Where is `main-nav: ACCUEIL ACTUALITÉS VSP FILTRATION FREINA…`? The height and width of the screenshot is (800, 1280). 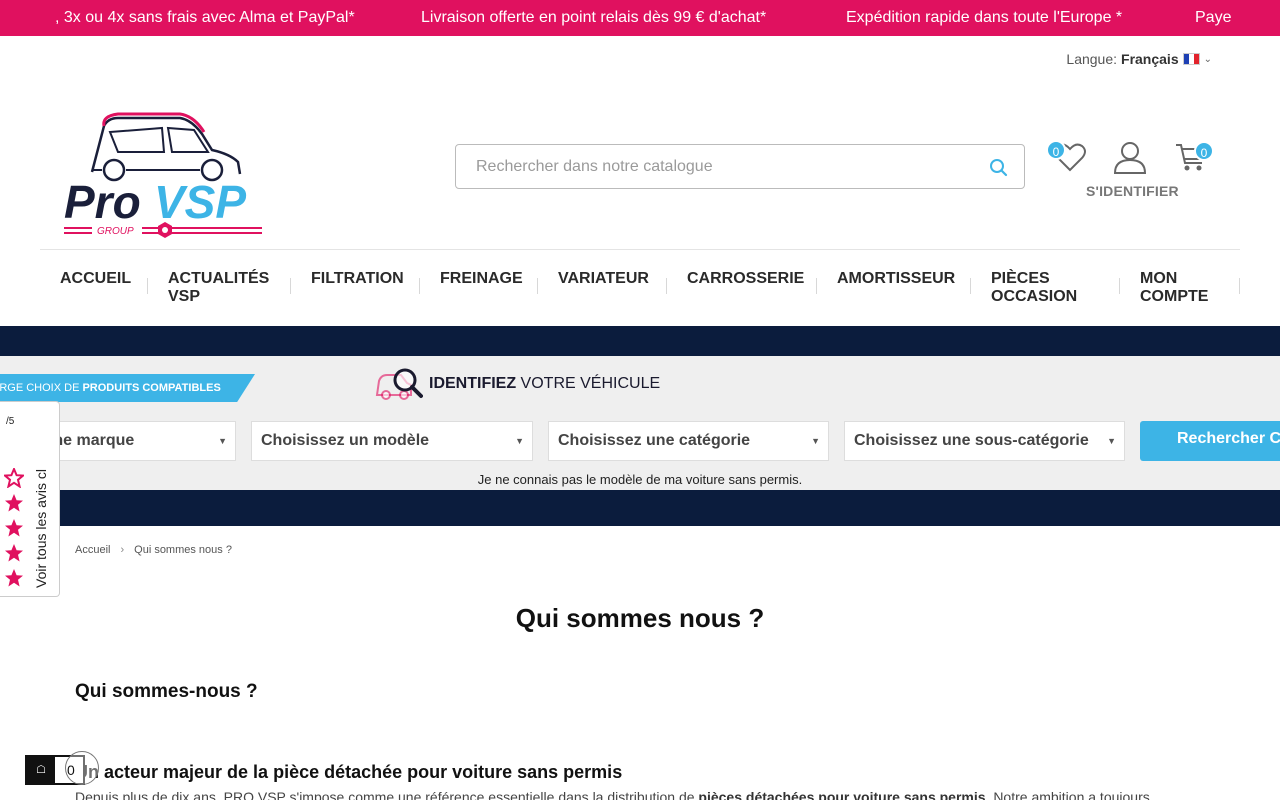
main-nav: ACCUEIL ACTUALITÉS VSP FILTRATION FREINA… is located at coordinates (640, 293).